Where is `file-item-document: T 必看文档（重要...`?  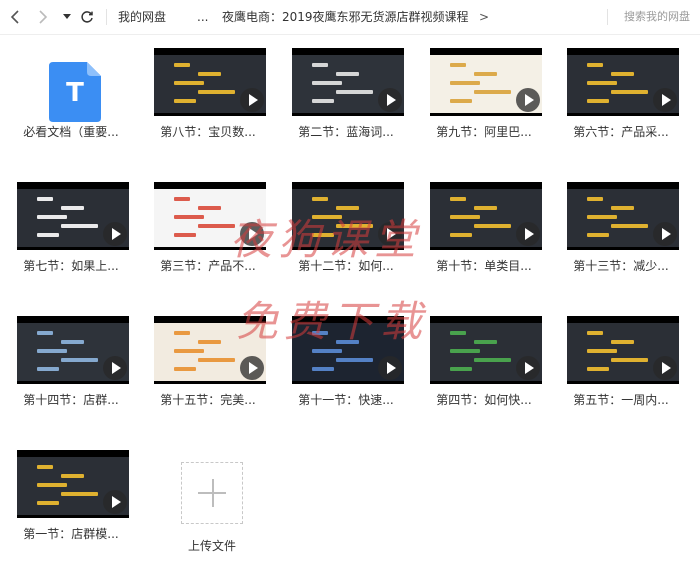 file-item-document: T 必看文档（重要... is located at coordinates (71, 90).